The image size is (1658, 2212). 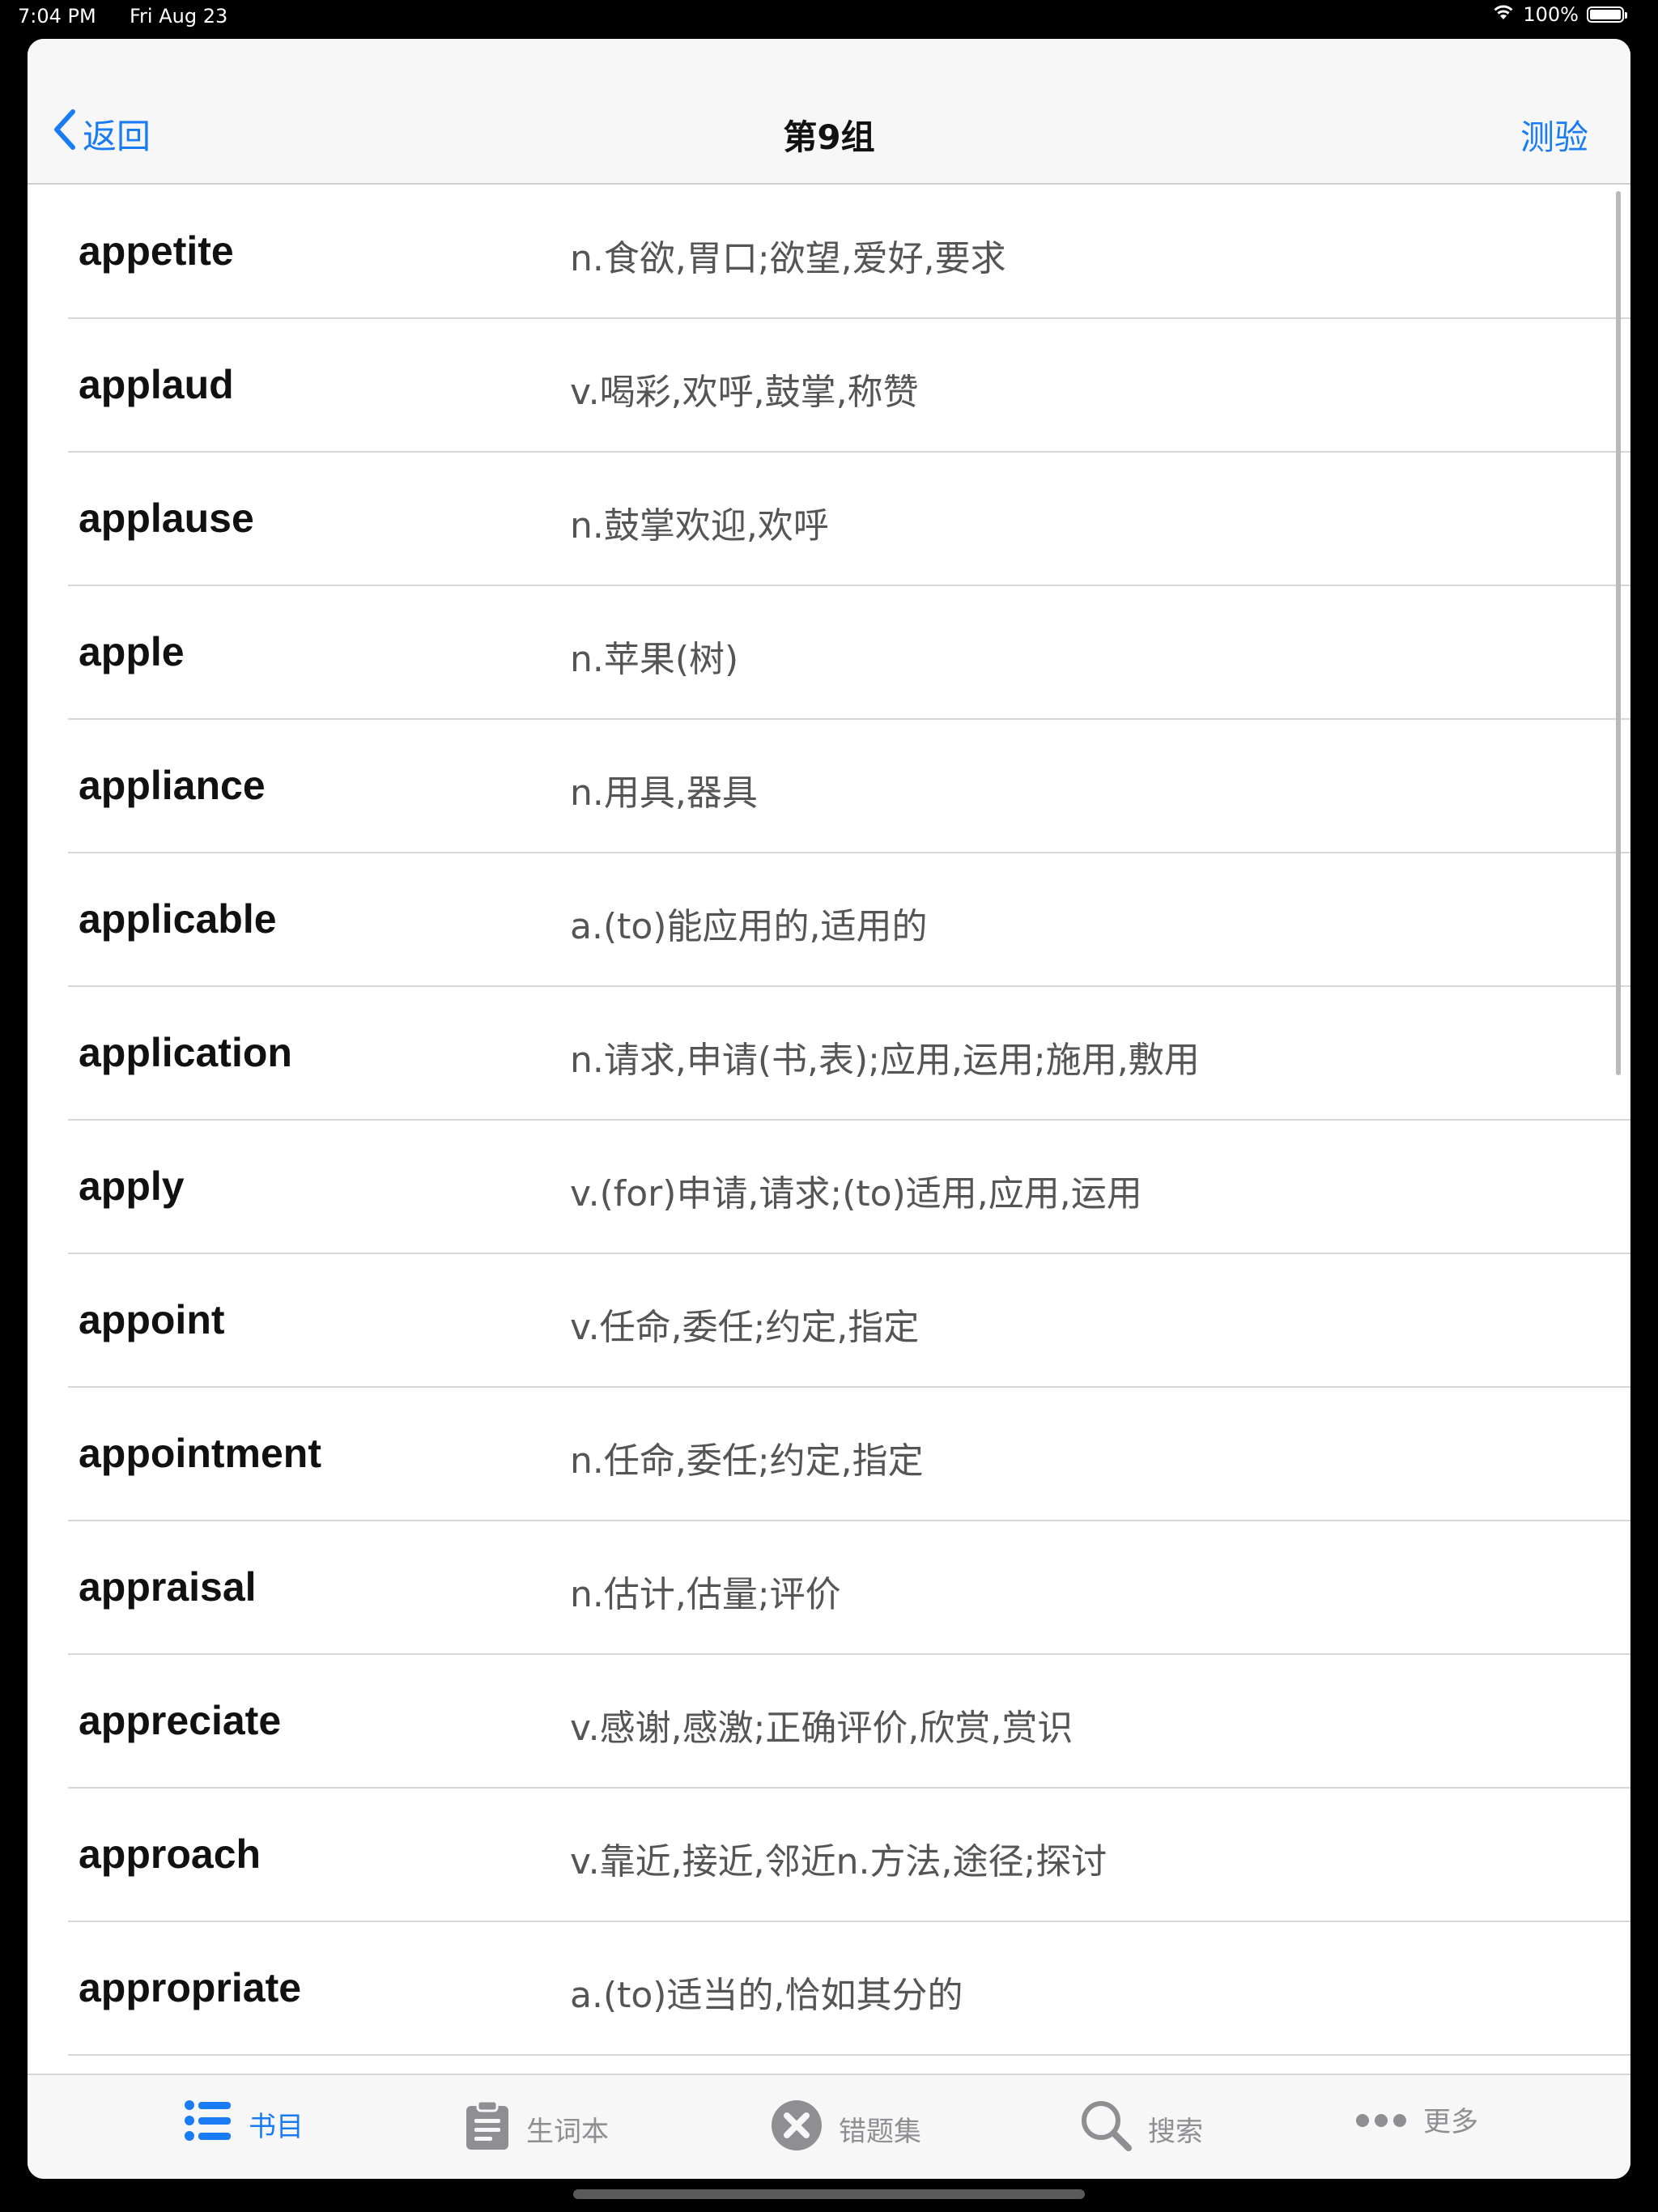 What do you see at coordinates (821, 1729) in the screenshot?
I see `word-meaning: v.感谢,感激;正确评价,欣赏,赏识` at bounding box center [821, 1729].